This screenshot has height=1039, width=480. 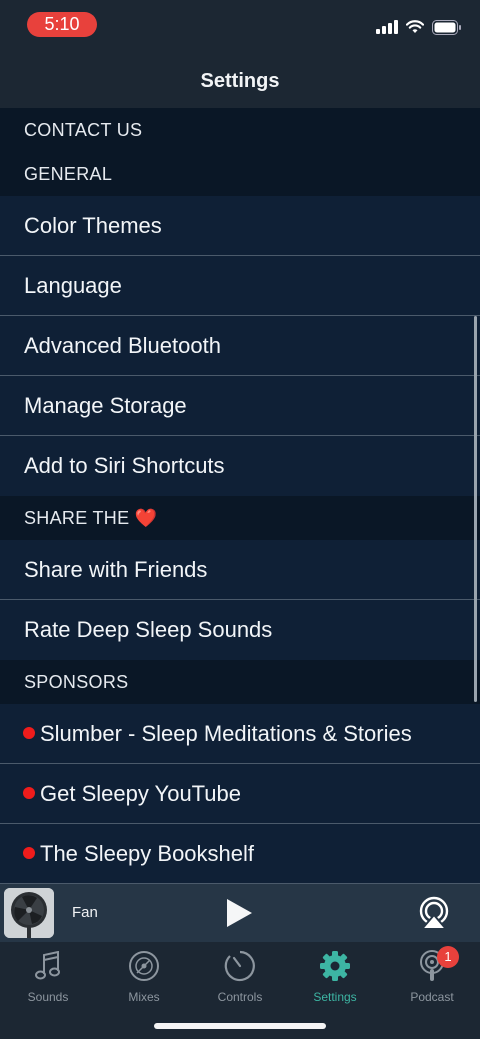 What do you see at coordinates (47, 965) in the screenshot?
I see `music-note-icon` at bounding box center [47, 965].